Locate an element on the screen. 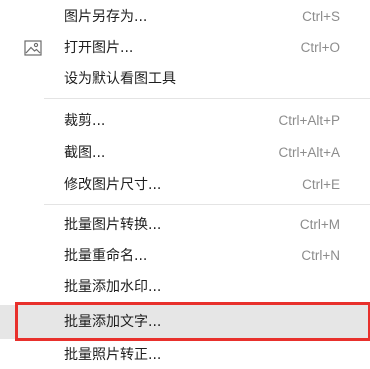 Image resolution: width=370 pixels, height=369 pixels. menu-item-label: 设为默认看图工具 is located at coordinates (120, 79).